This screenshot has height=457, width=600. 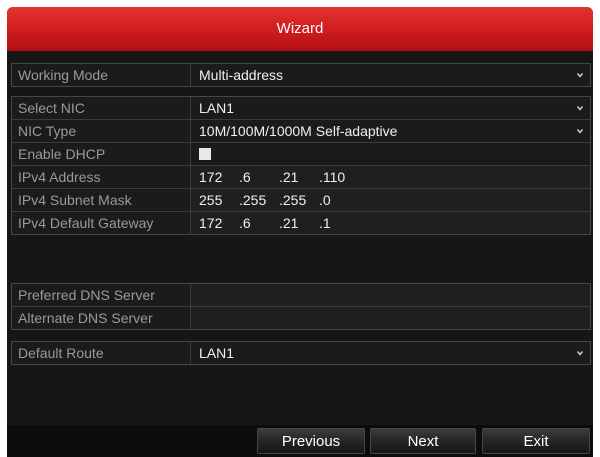 I want to click on window-title: Wizard, so click(x=300, y=29).